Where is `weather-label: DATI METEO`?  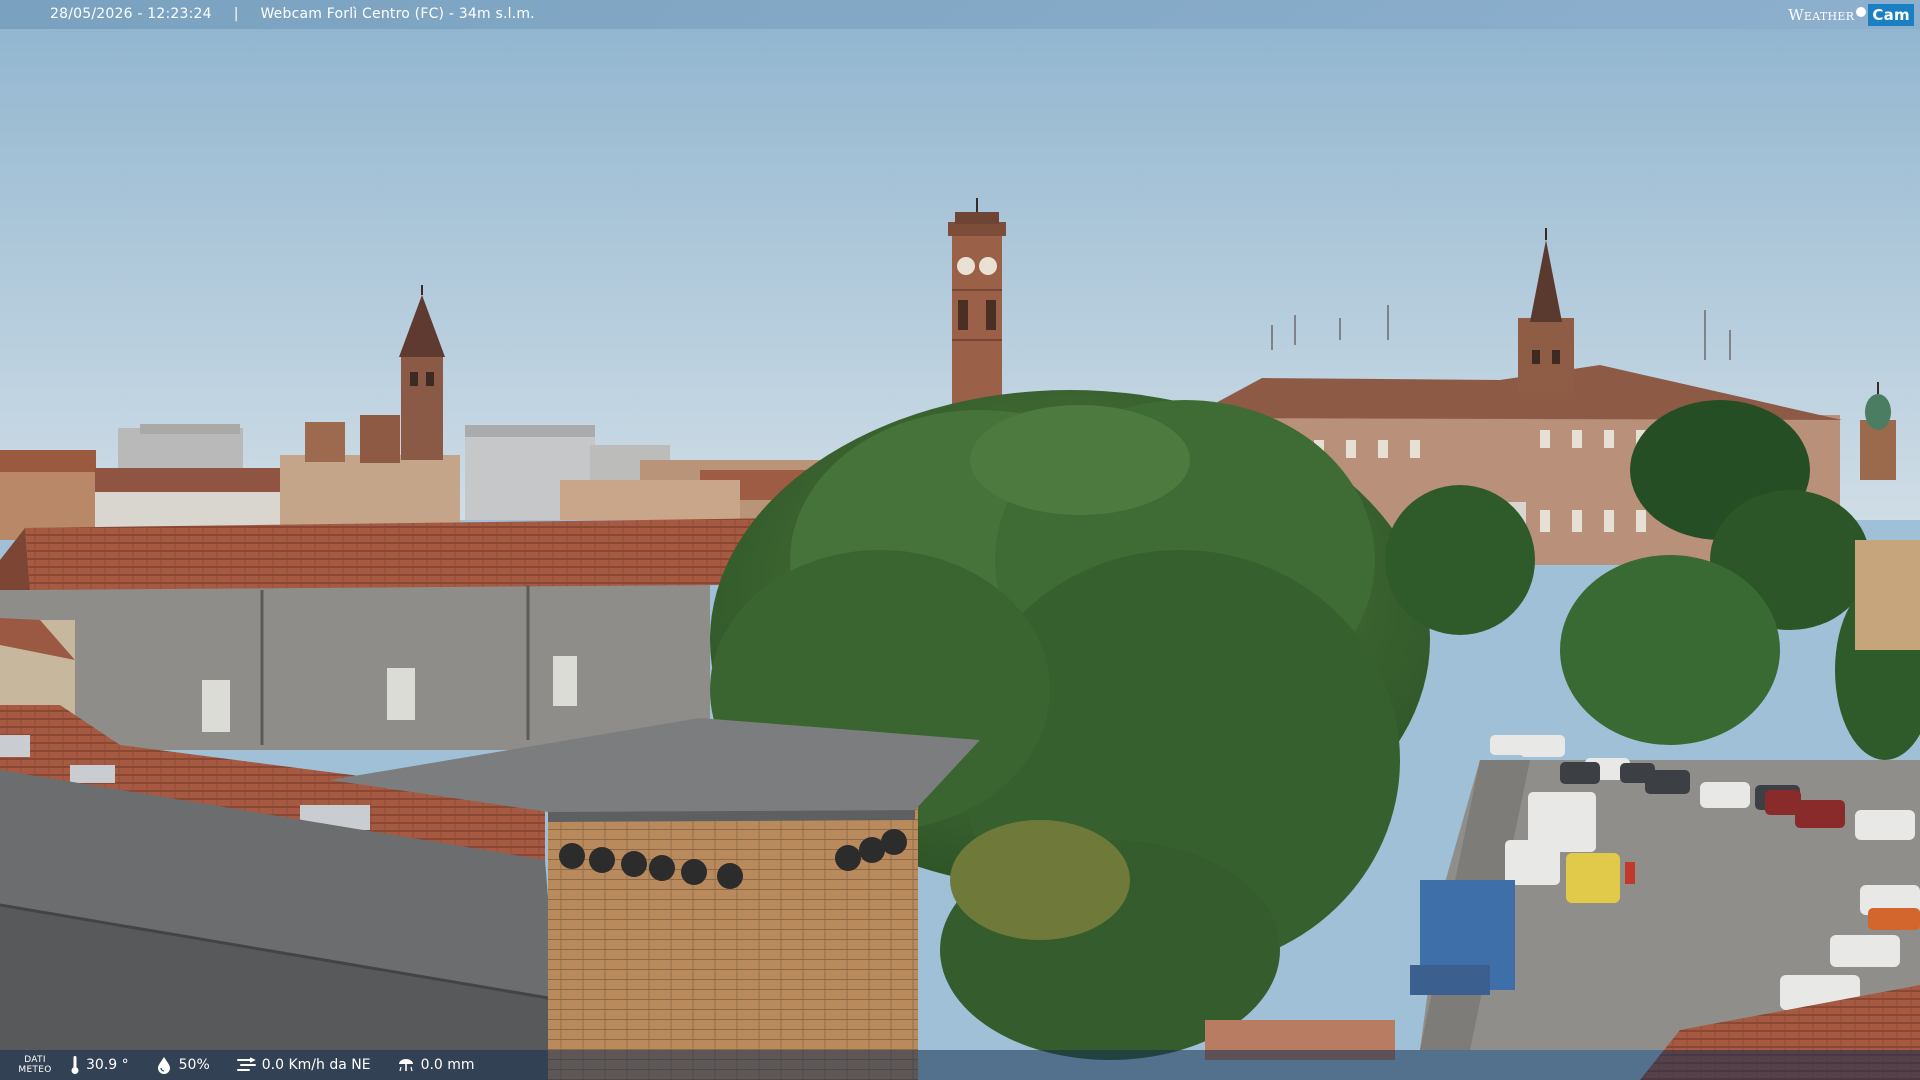
weather-label: DATI METEO is located at coordinates (35, 1065).